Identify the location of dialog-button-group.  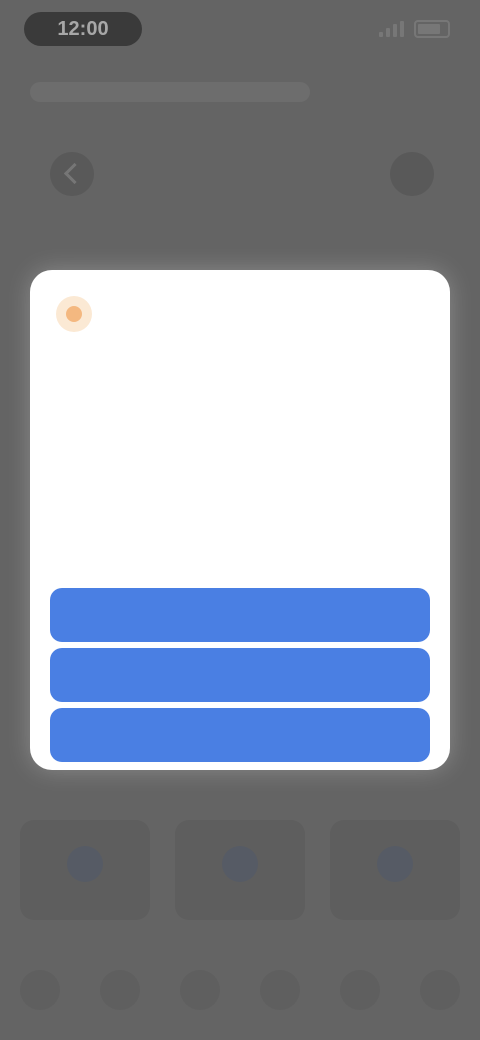
(240, 675).